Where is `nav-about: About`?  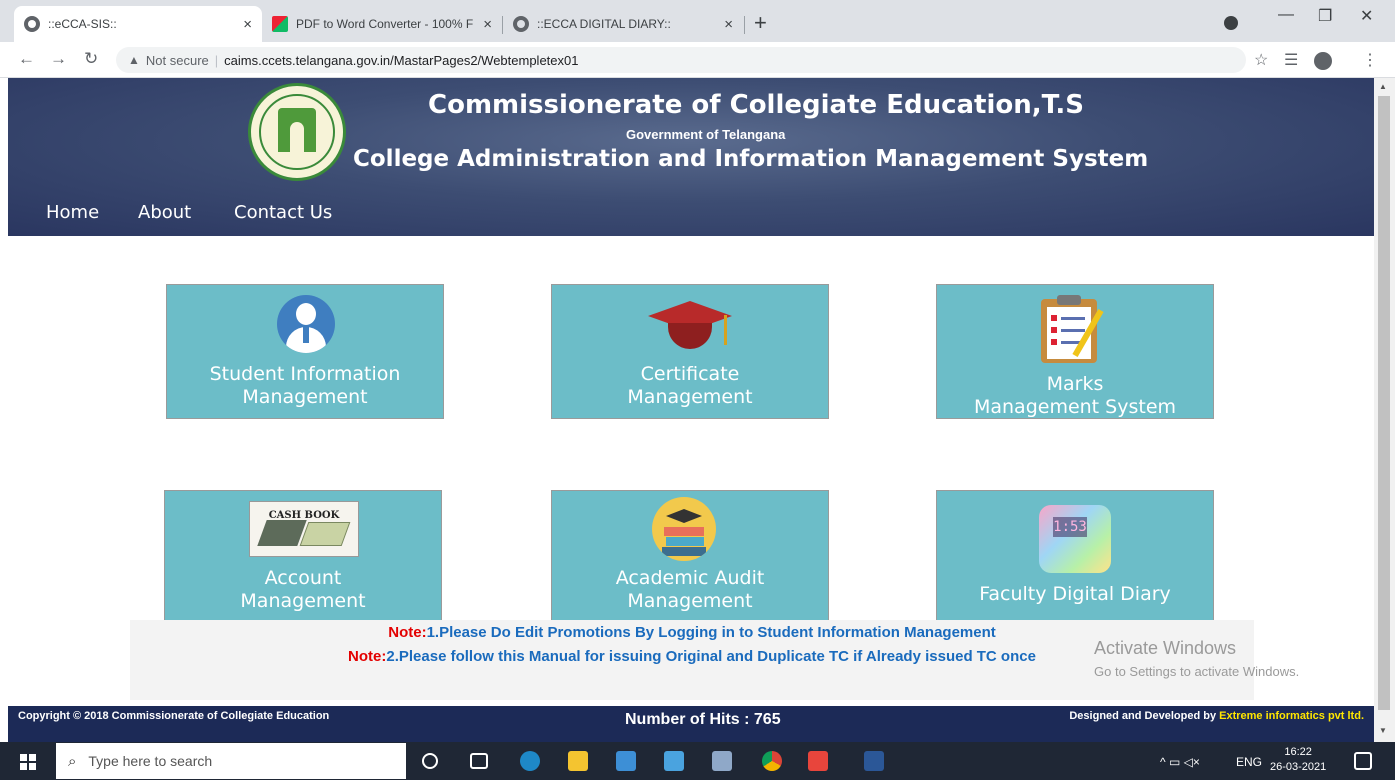 nav-about: About is located at coordinates (164, 212).